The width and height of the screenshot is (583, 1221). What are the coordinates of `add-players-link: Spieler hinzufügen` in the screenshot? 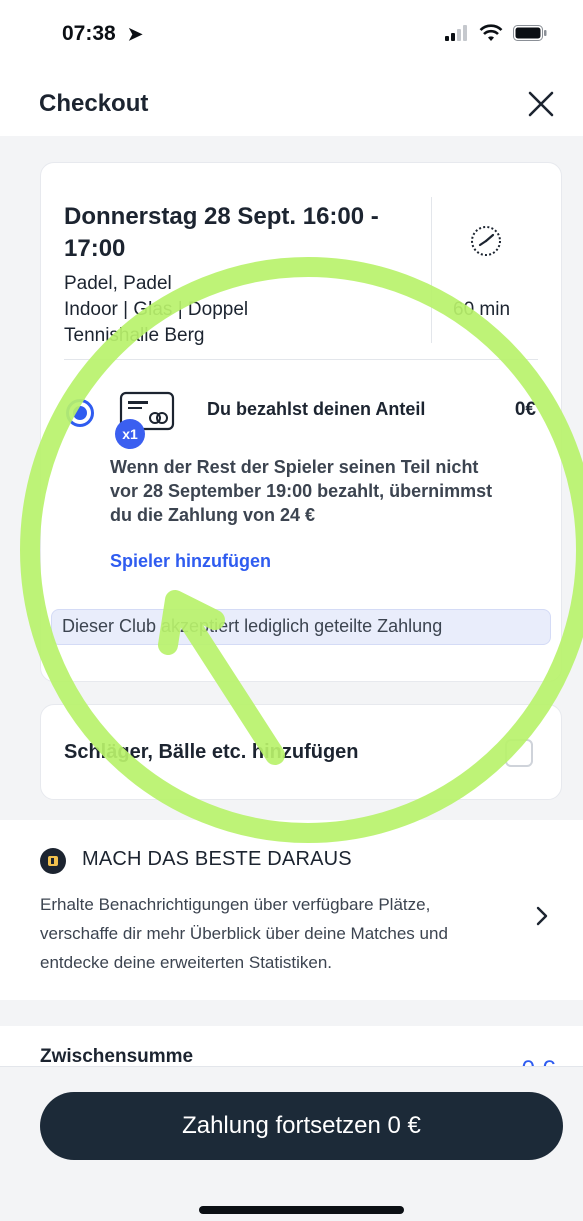 It's located at (190, 561).